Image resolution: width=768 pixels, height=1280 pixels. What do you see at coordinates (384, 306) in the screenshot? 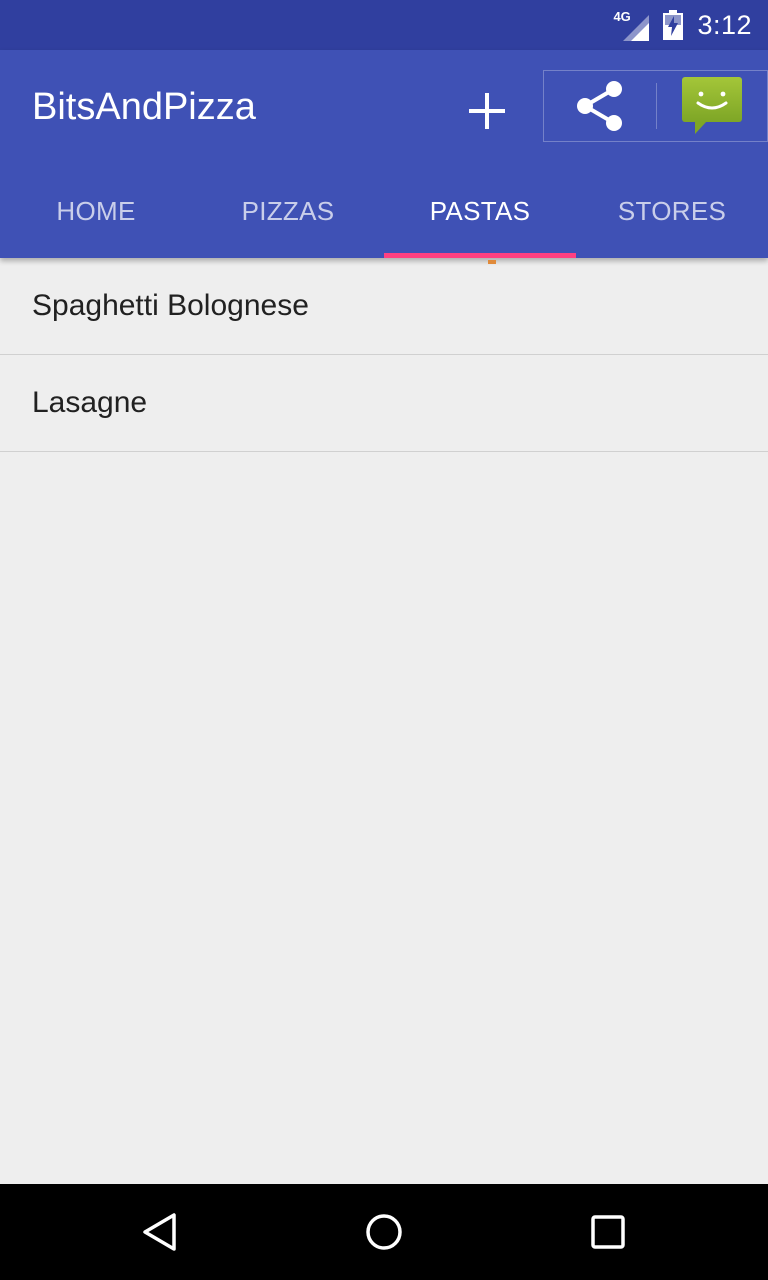
I see `list-item-spaghetti-bolognese: Spaghetti Bolognese` at bounding box center [384, 306].